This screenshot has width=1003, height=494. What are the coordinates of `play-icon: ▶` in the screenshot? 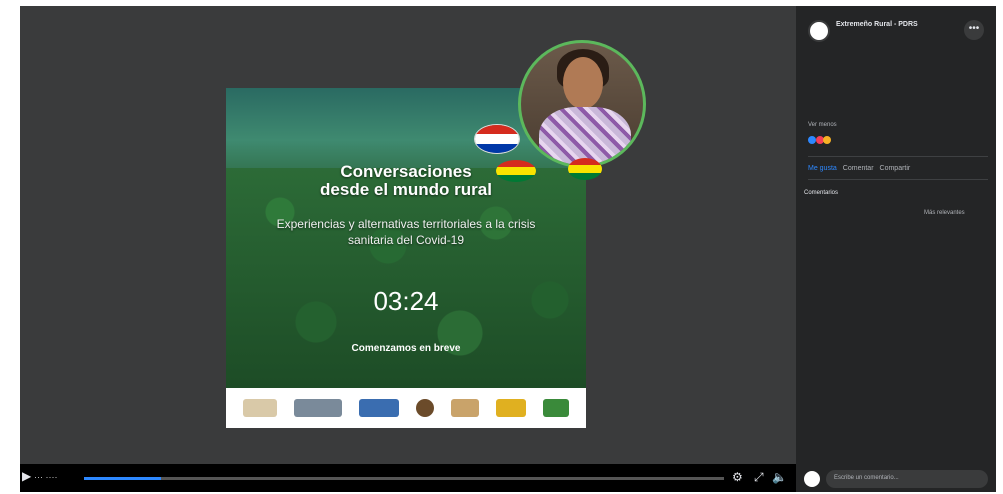 It's located at (26, 476).